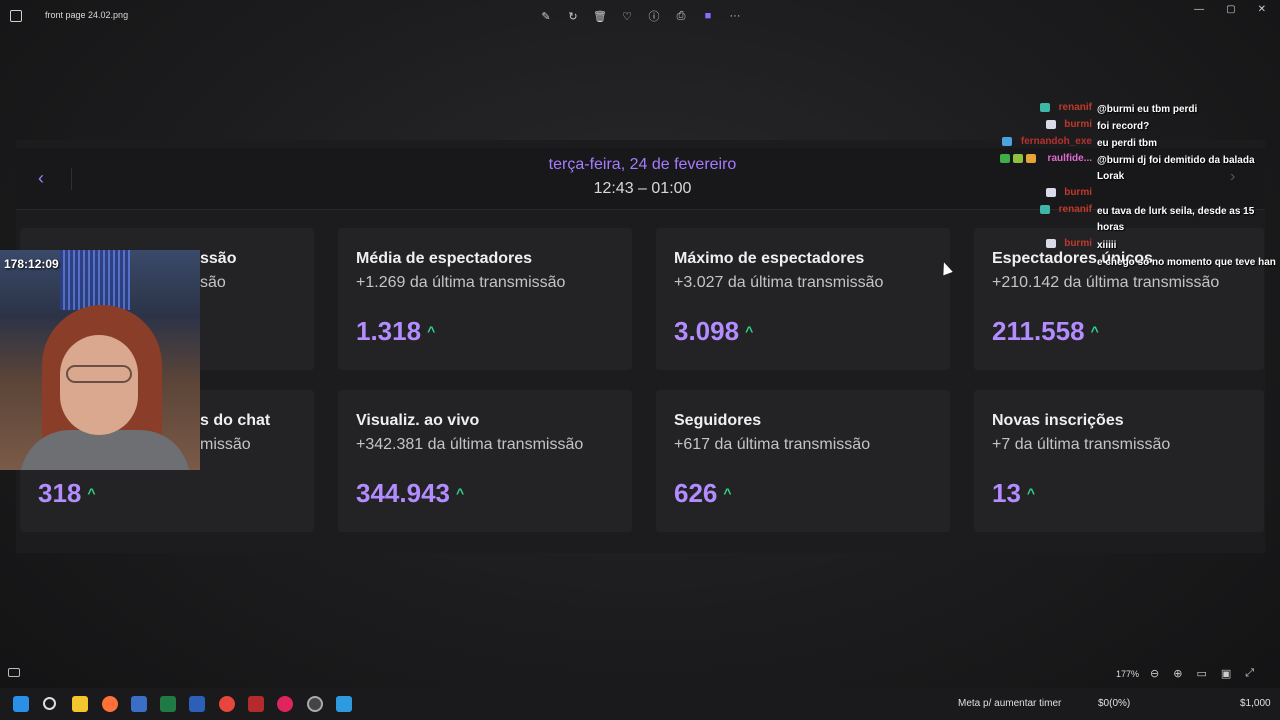 The height and width of the screenshot is (720, 1280). I want to click on zoom-in-icon: ⊕, so click(1177, 673).